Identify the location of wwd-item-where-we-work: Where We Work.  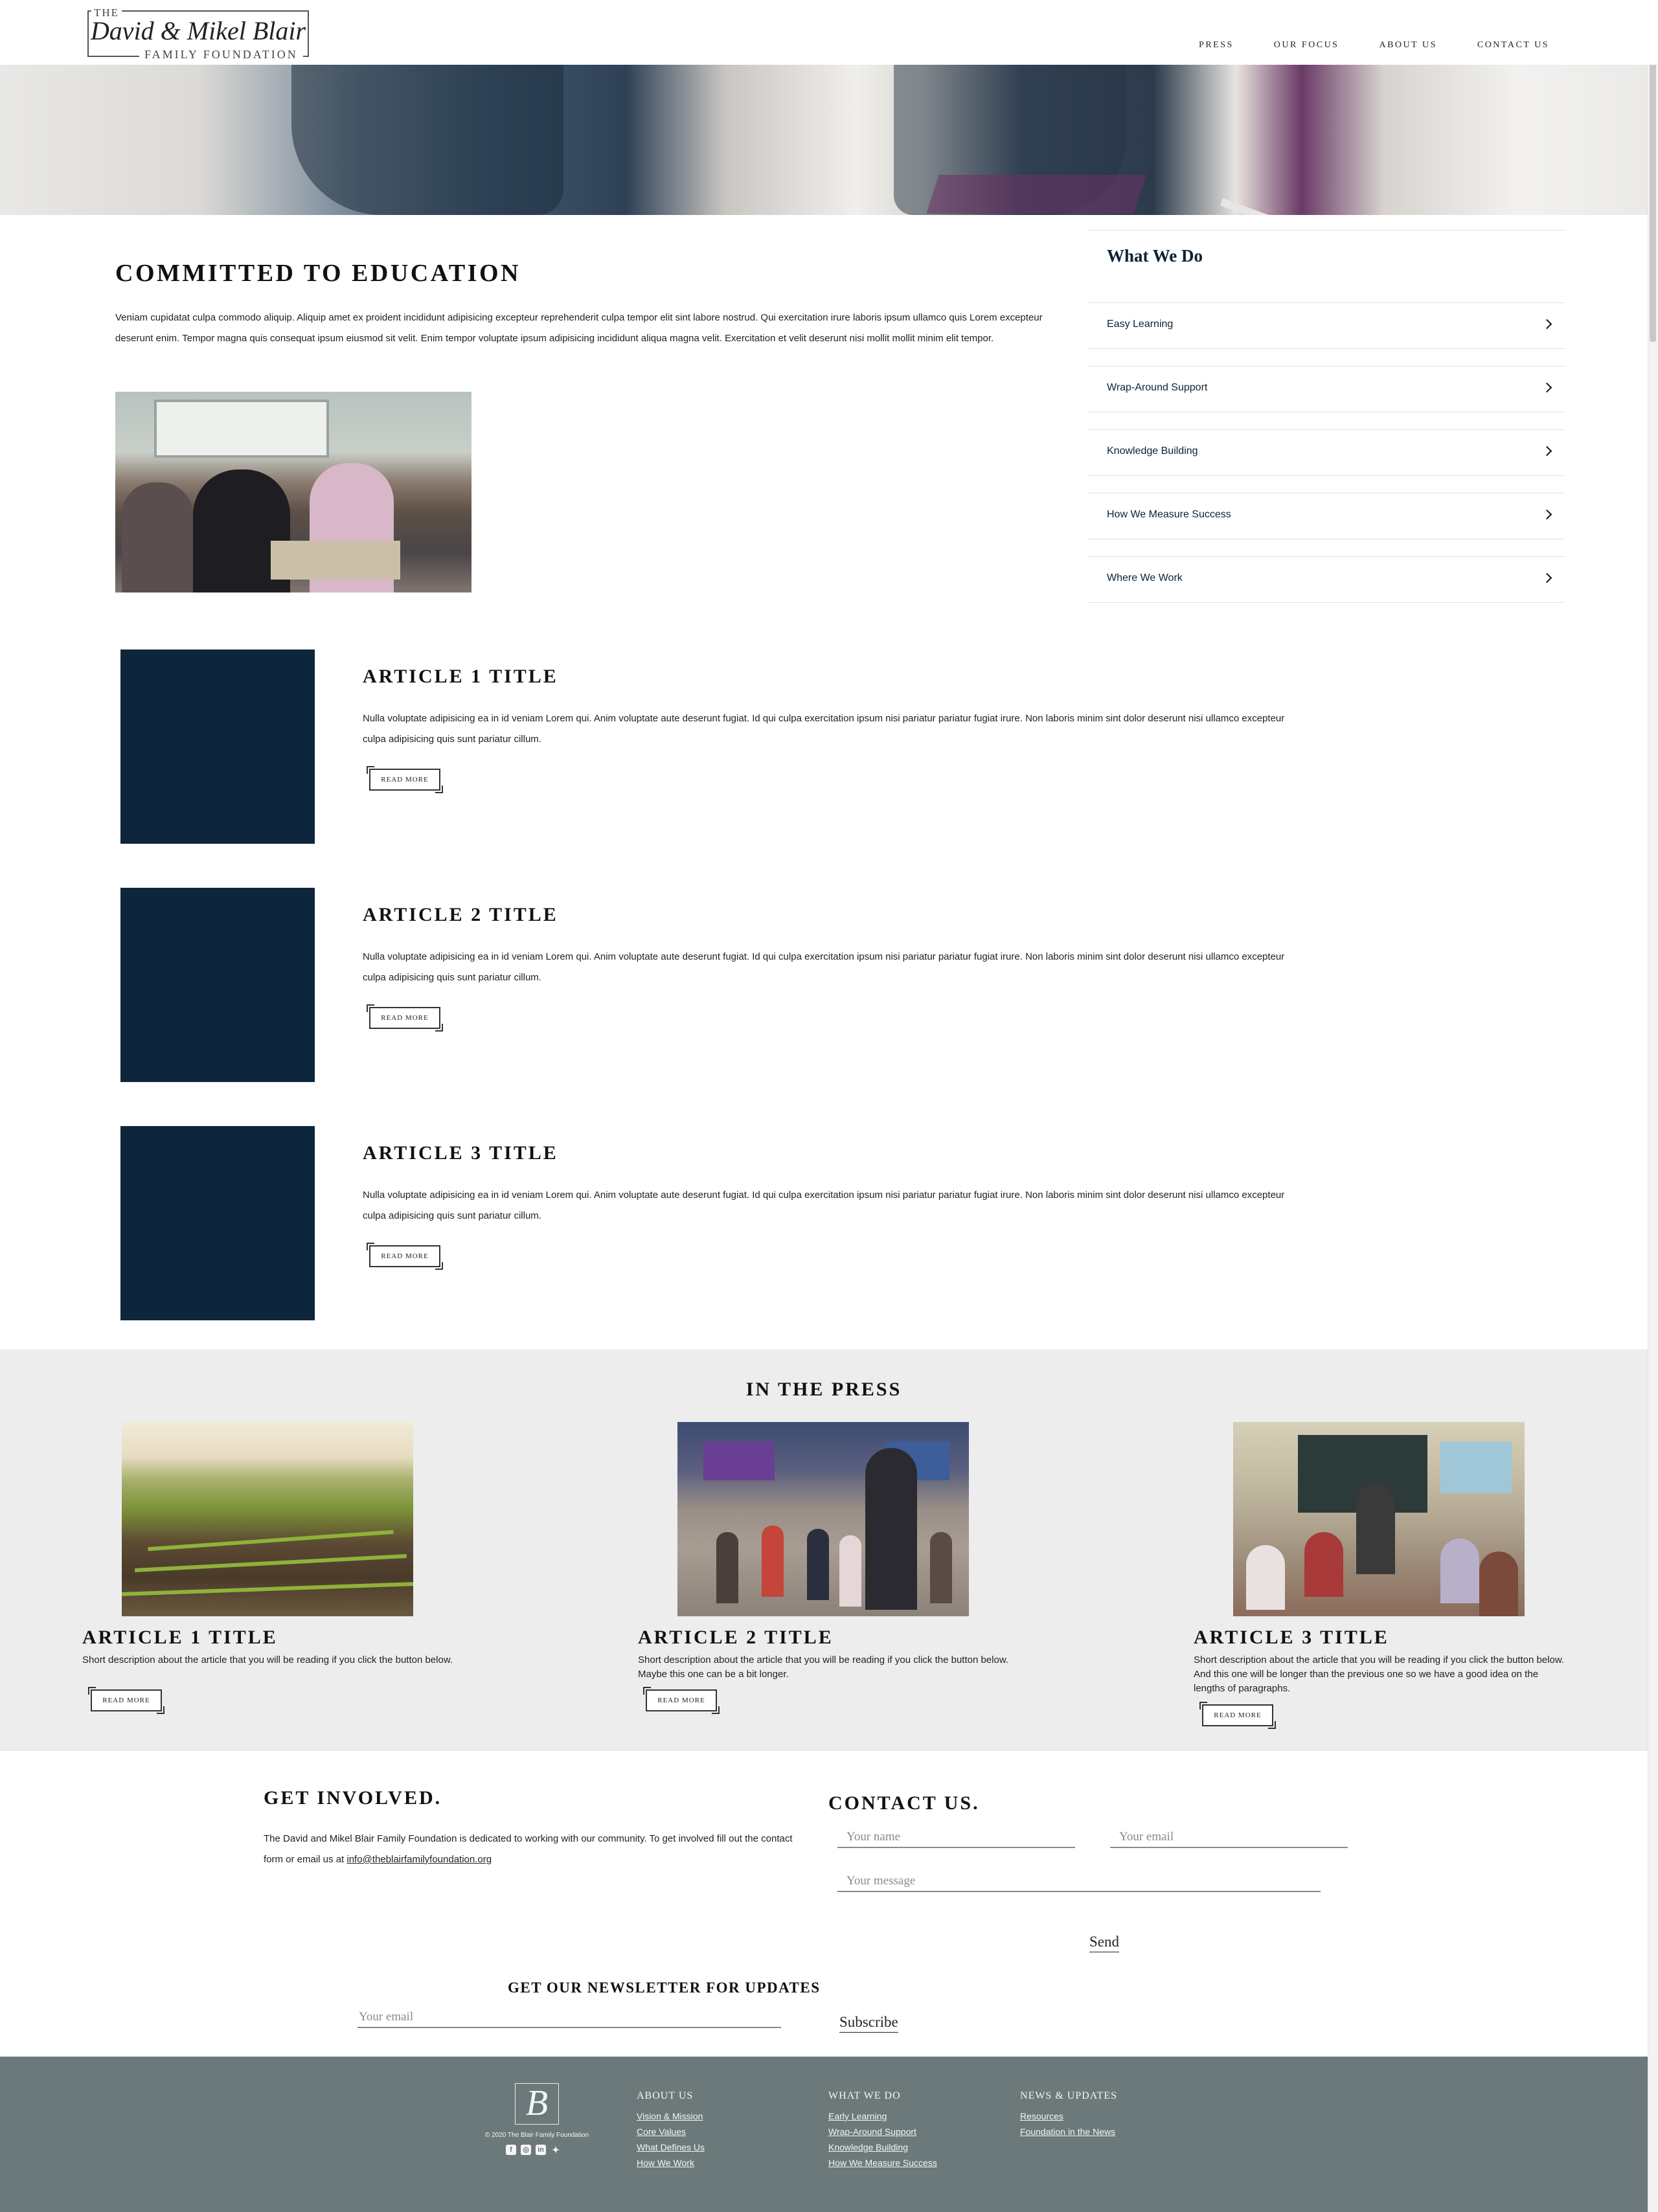
(1327, 580).